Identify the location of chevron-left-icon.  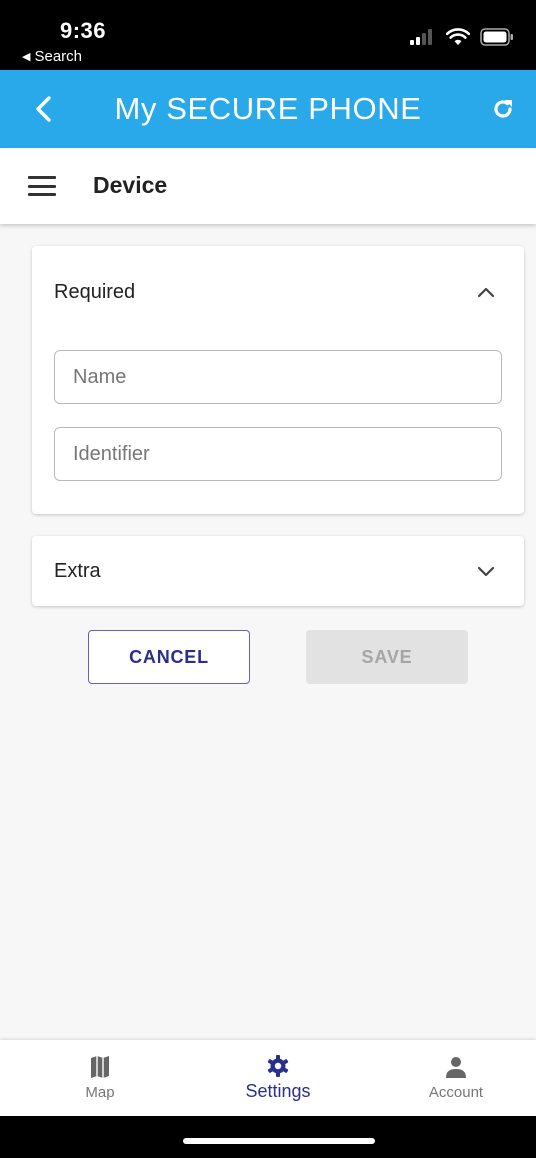
(43, 109).